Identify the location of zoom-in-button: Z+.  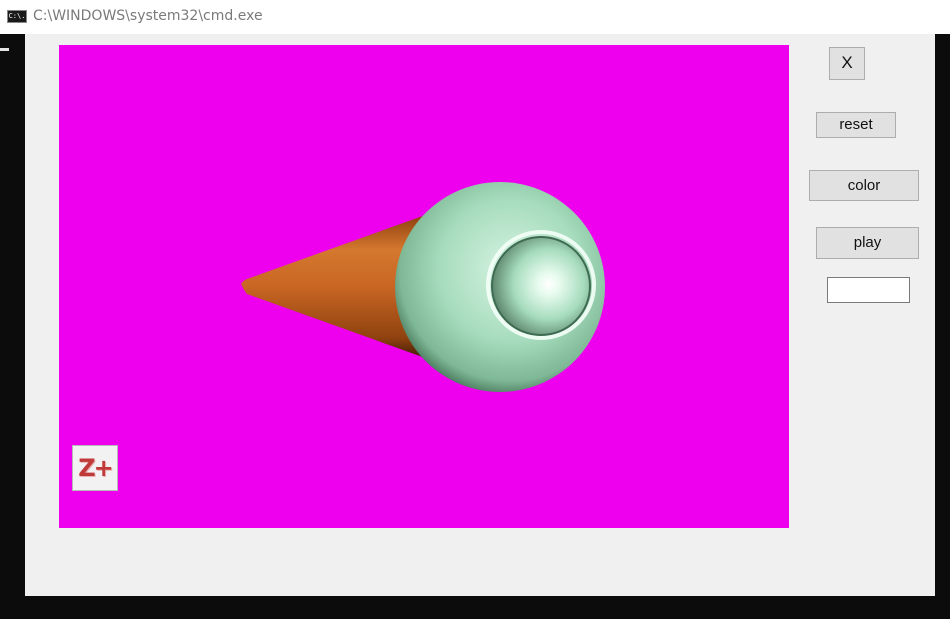
(95, 468).